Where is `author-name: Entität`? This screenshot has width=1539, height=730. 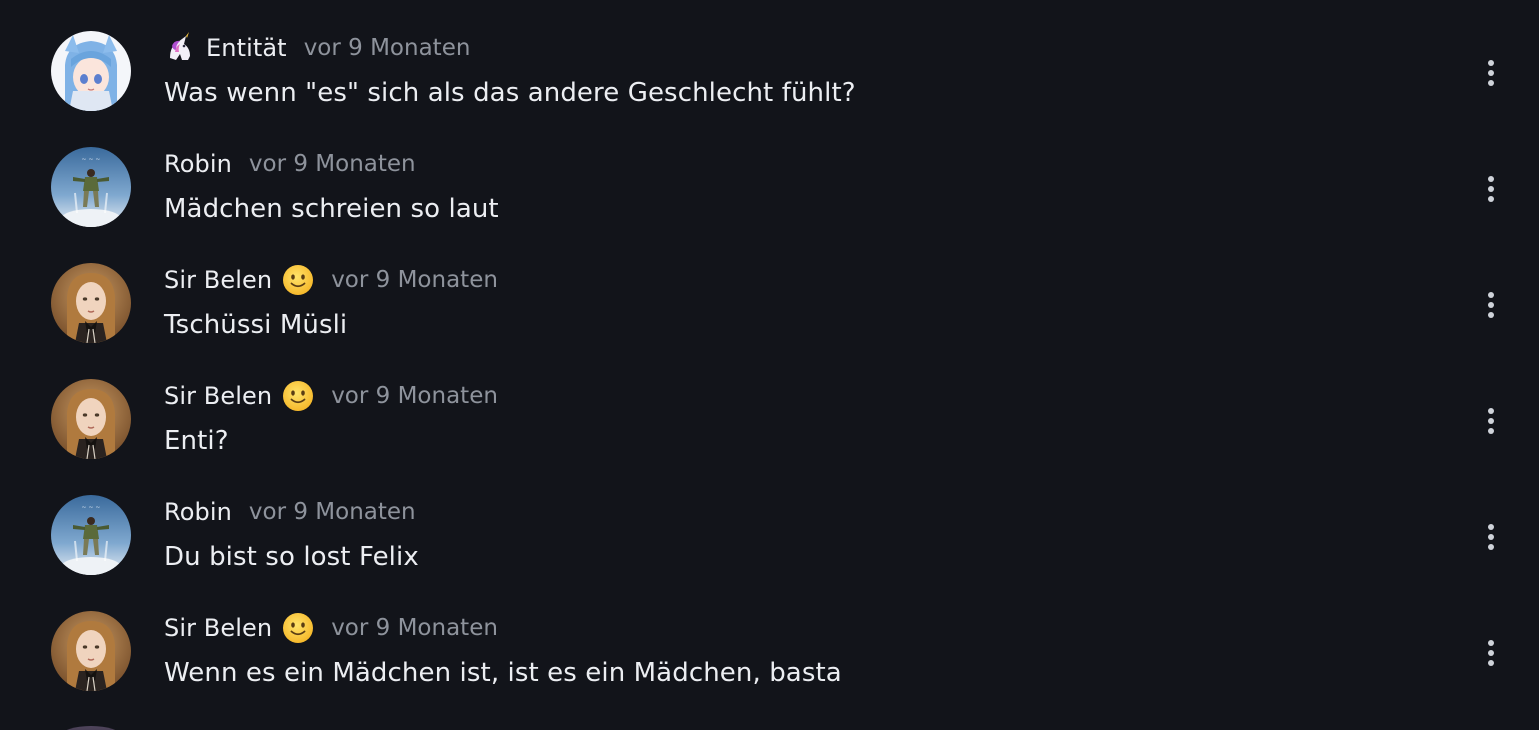 author-name: Entität is located at coordinates (246, 48).